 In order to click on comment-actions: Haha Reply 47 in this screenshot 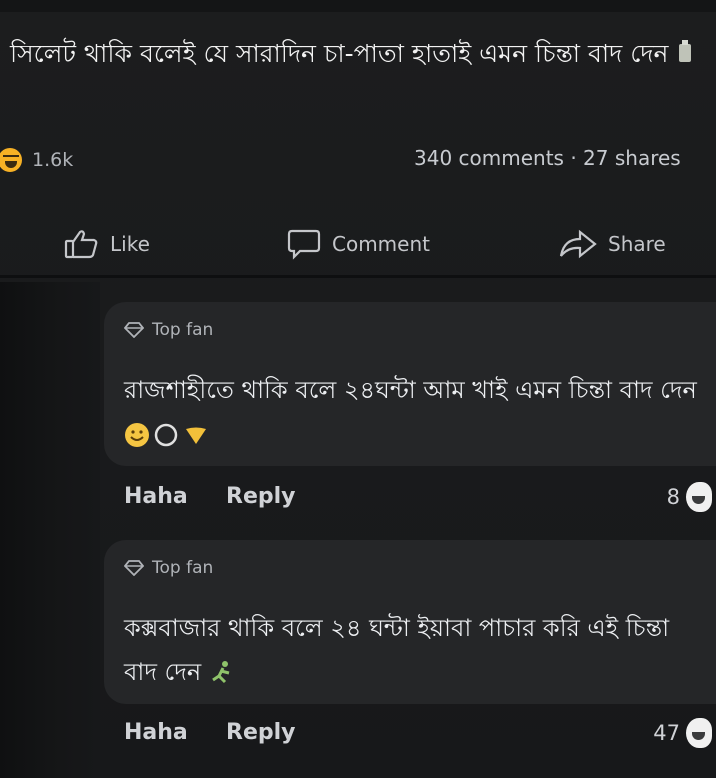, I will do `click(410, 736)`.